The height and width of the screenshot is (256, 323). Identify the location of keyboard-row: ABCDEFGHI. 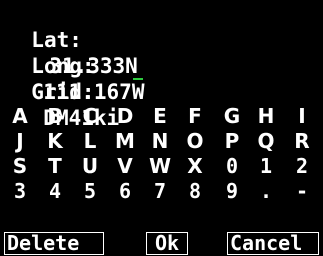
(161, 116).